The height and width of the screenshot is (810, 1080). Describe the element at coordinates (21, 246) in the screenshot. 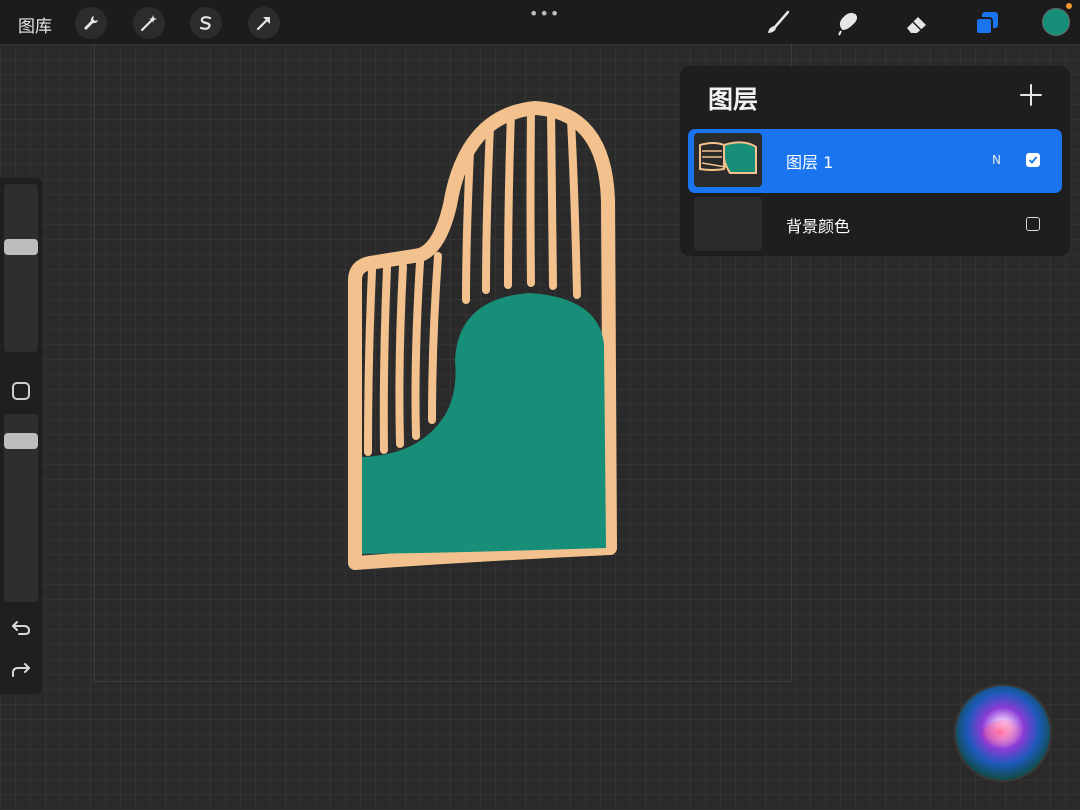

I see `brush-size-thumb` at that location.